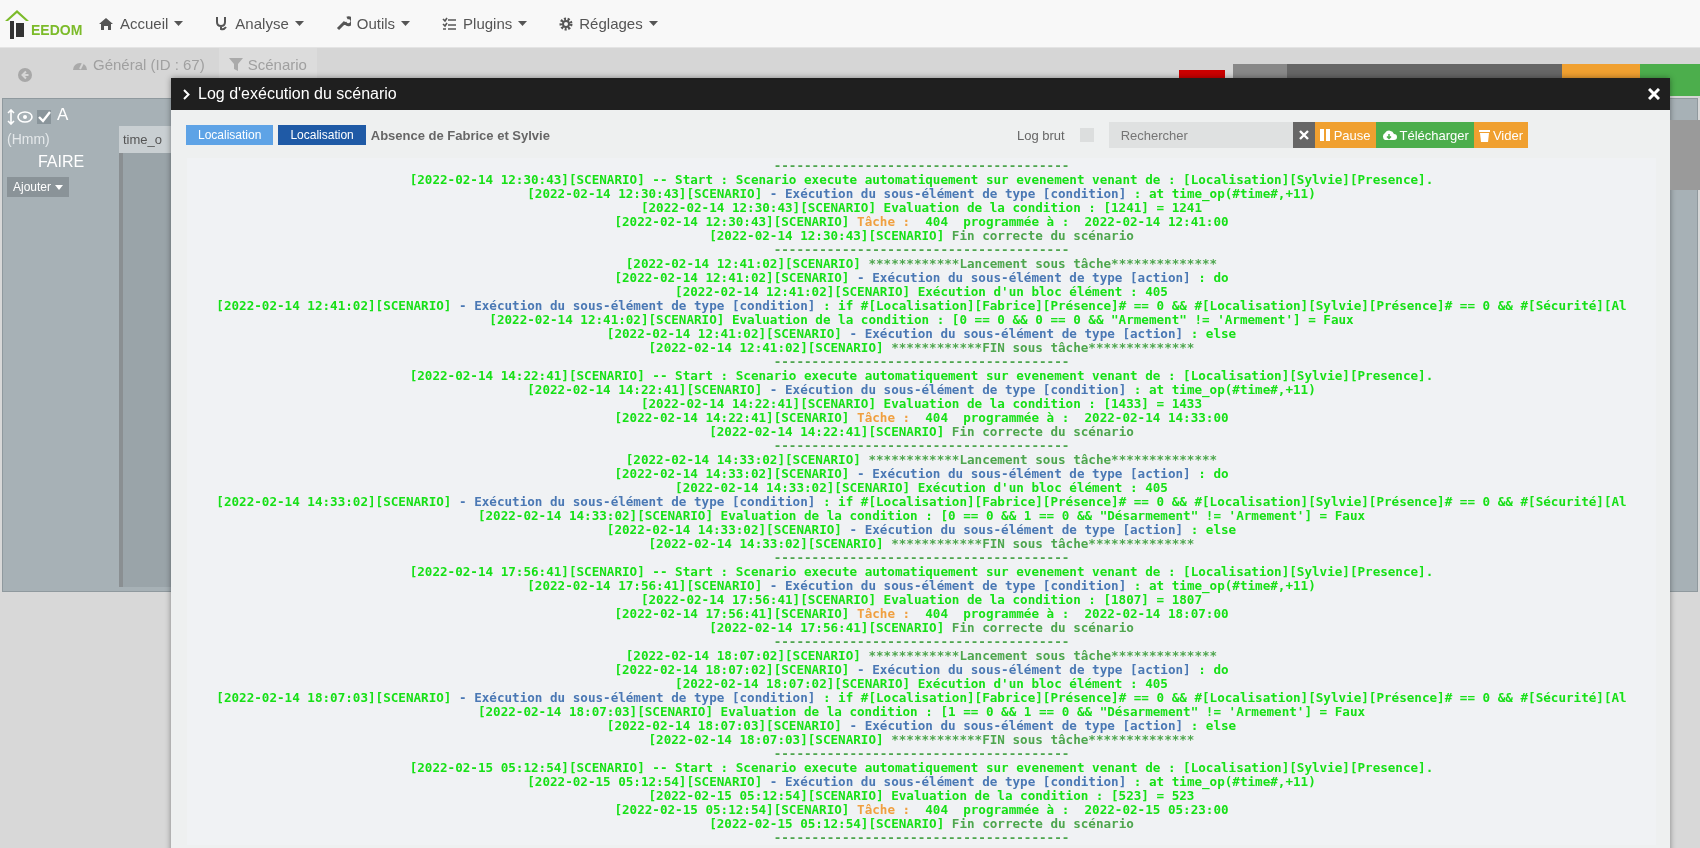 This screenshot has width=1700, height=848. I want to click on log-line: [2022-02-15 05:12:54][SCENARIO] -- Start : Scenario execute automatiquement sur evenement venant de : [Localisation][Sylvie][Presence]., so click(921, 768).